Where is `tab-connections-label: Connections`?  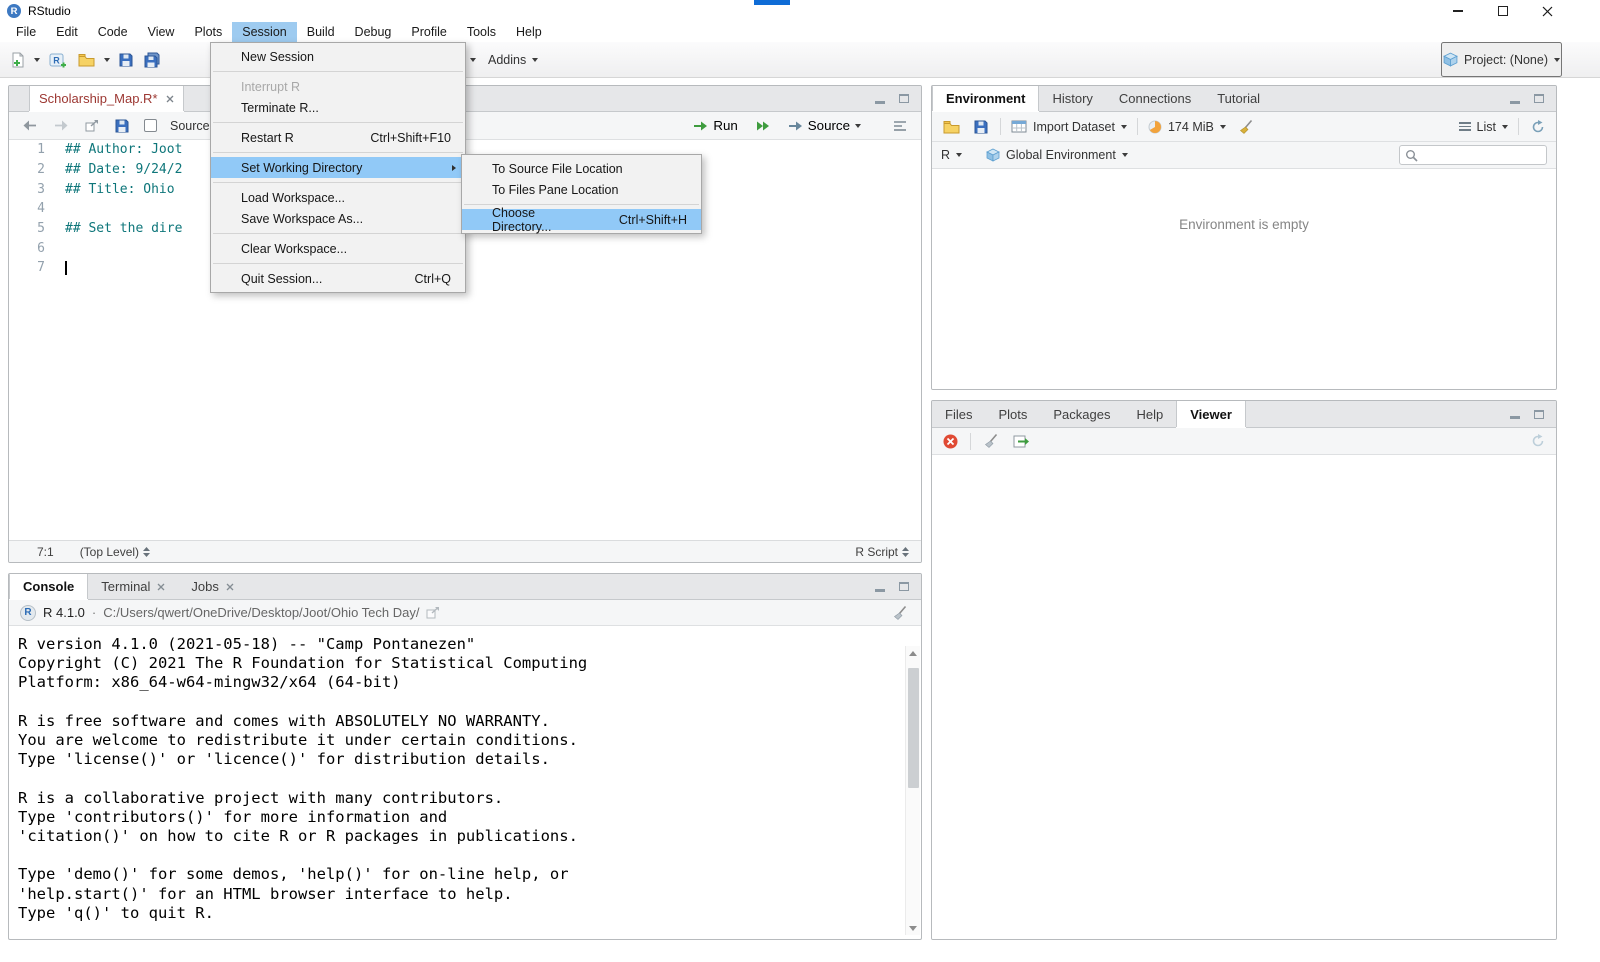
tab-connections-label: Connections is located at coordinates (1155, 98).